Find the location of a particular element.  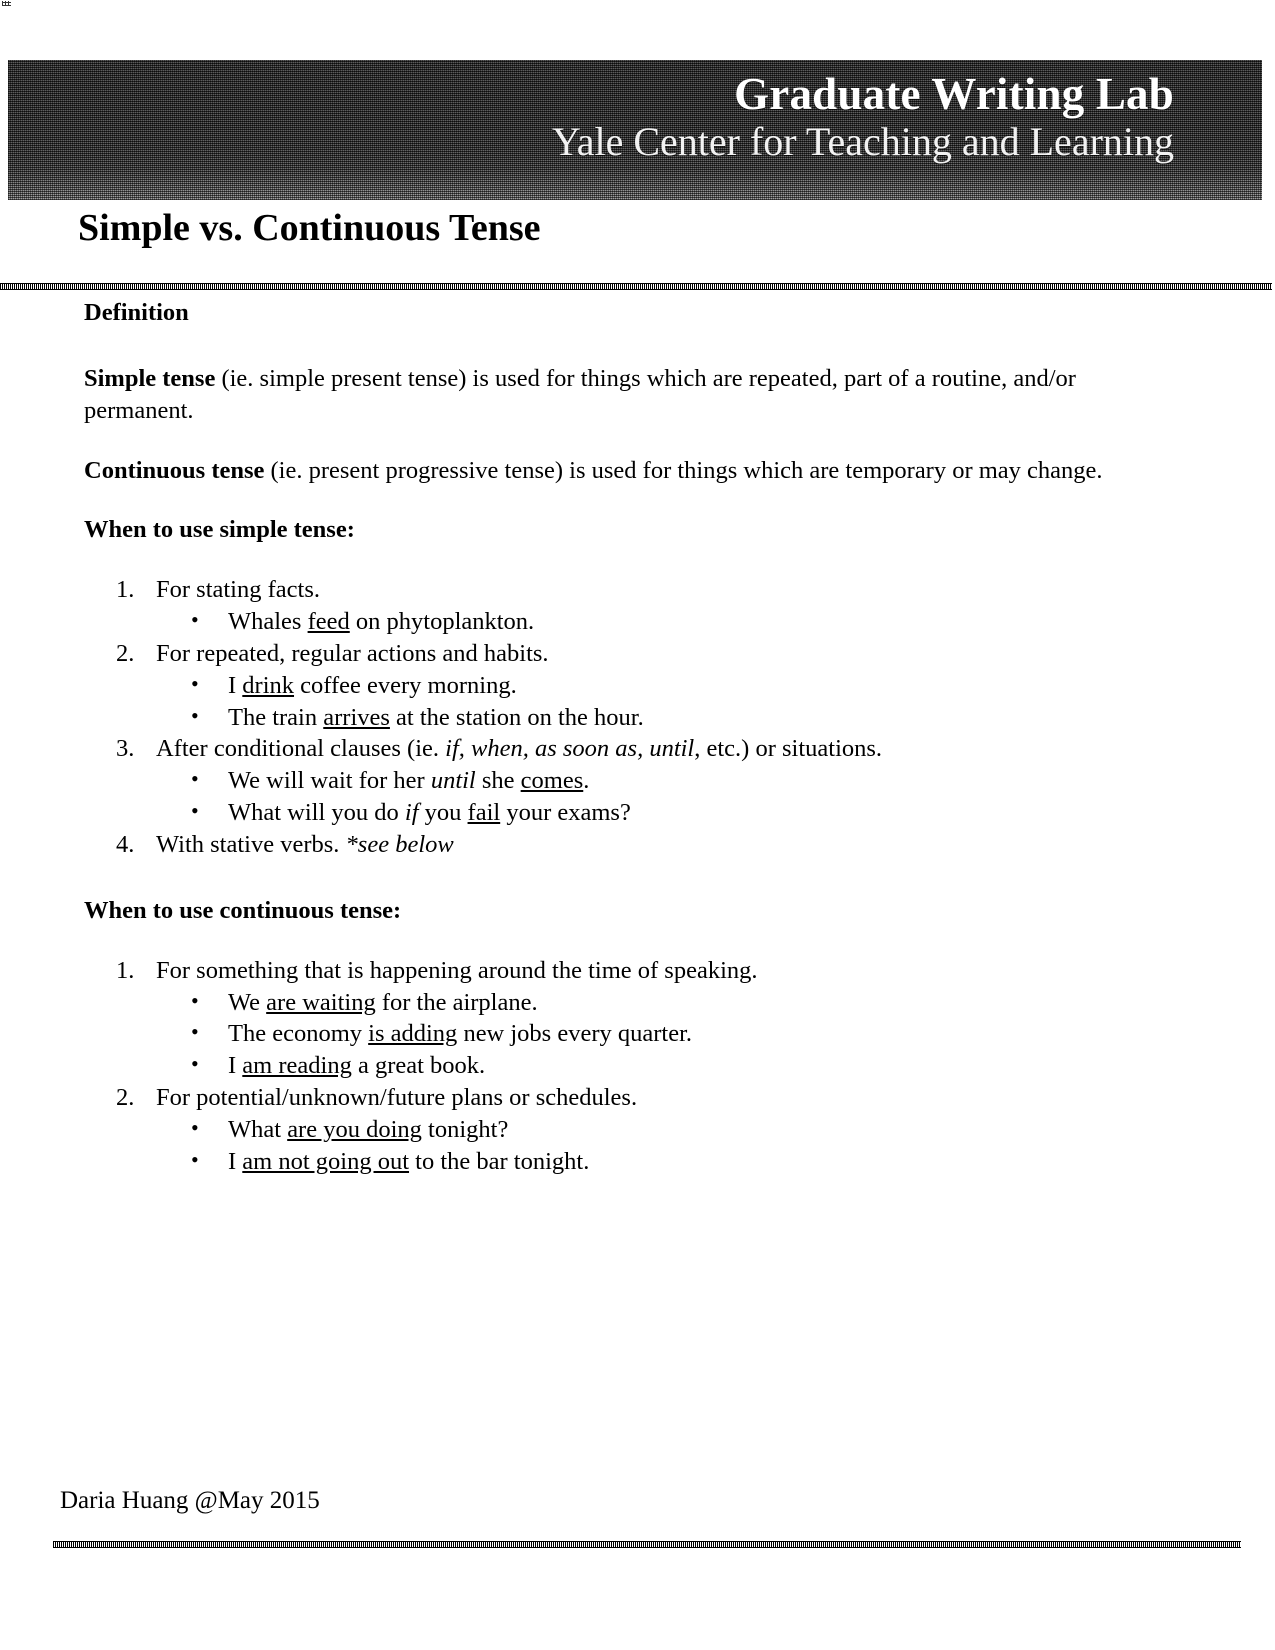

bullet-text-post: a great book. is located at coordinates (418, 1066).